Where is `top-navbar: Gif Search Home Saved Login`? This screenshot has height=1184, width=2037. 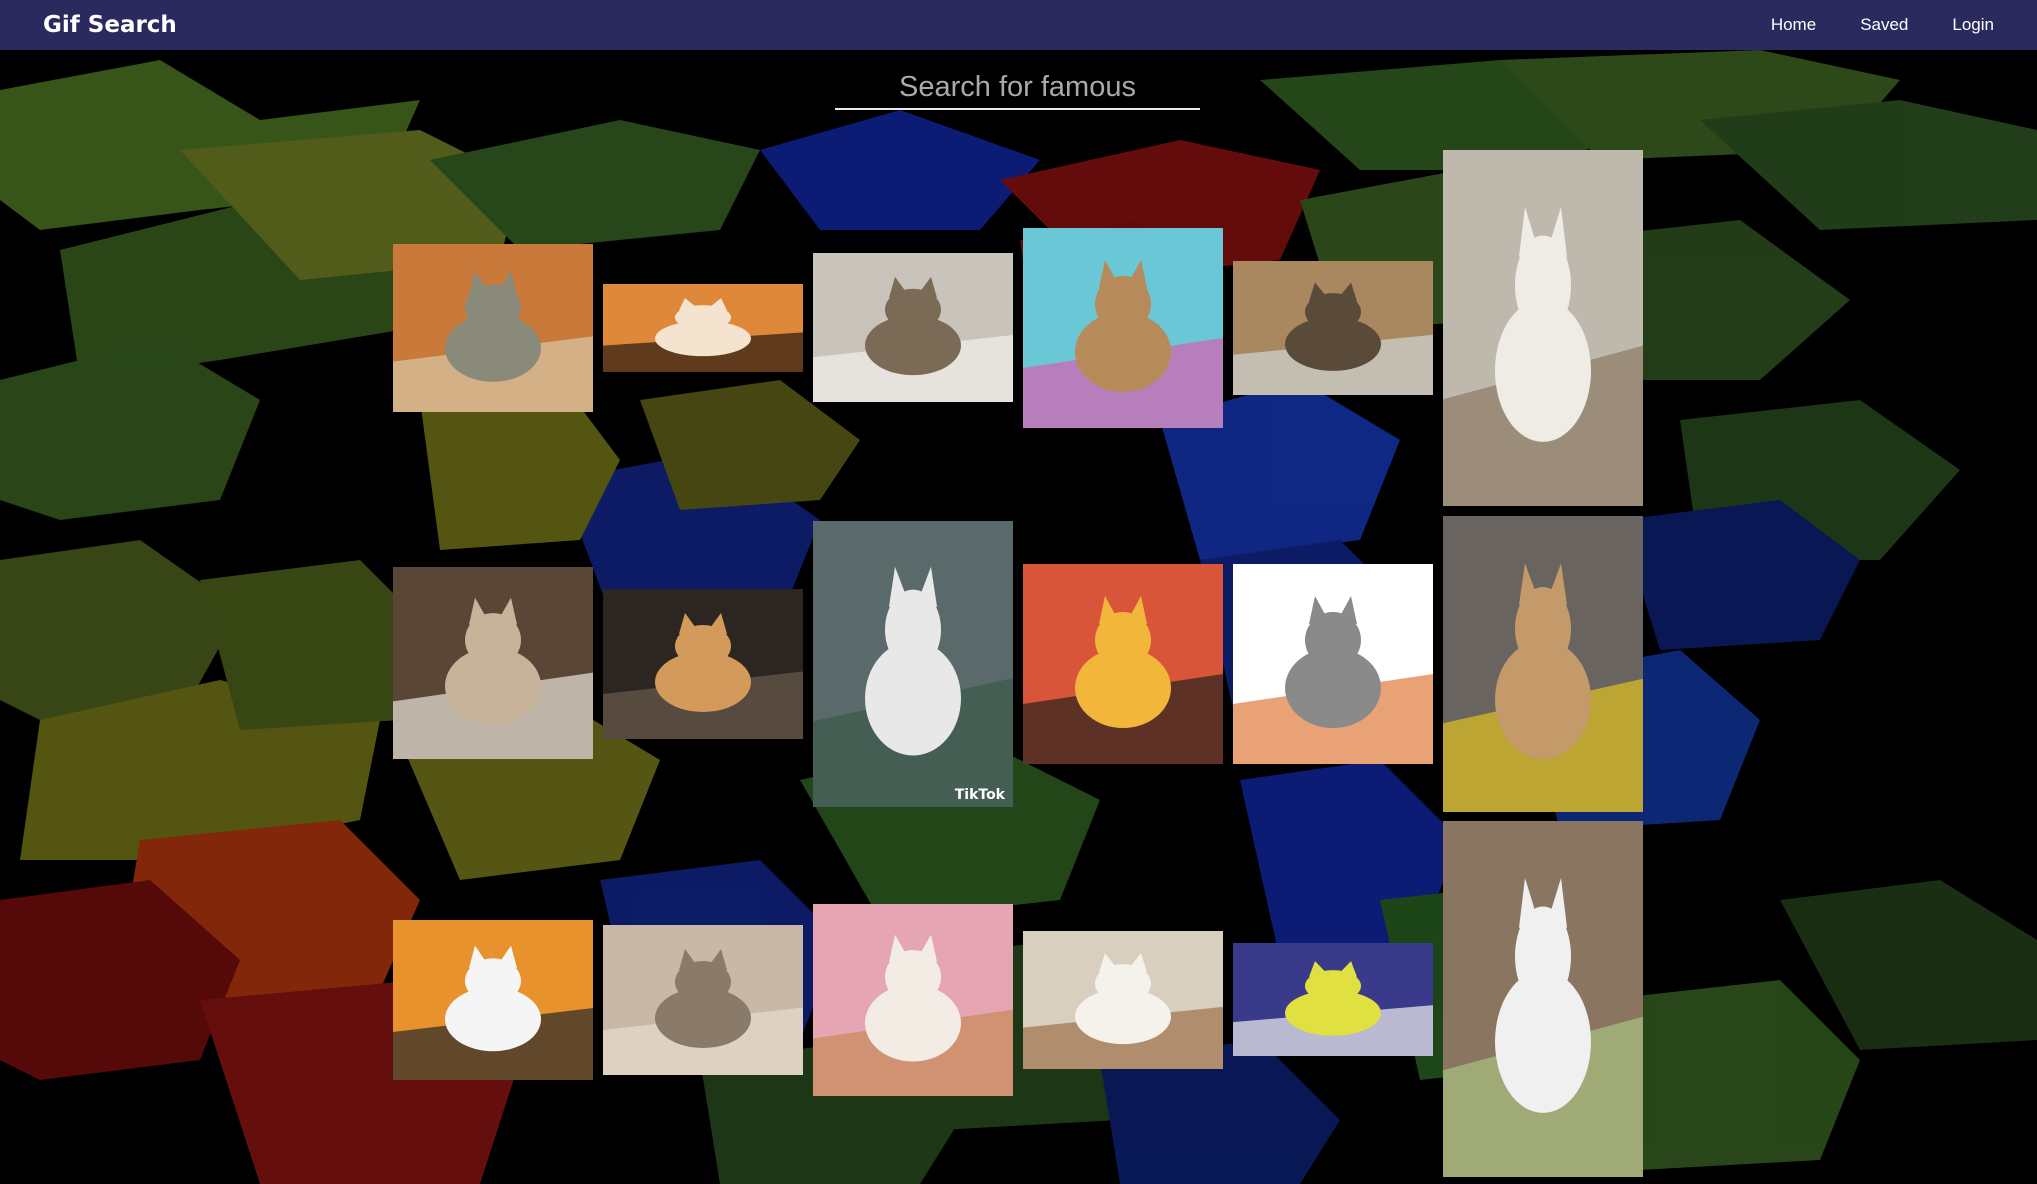
top-navbar: Gif Search Home Saved Login is located at coordinates (1018, 25).